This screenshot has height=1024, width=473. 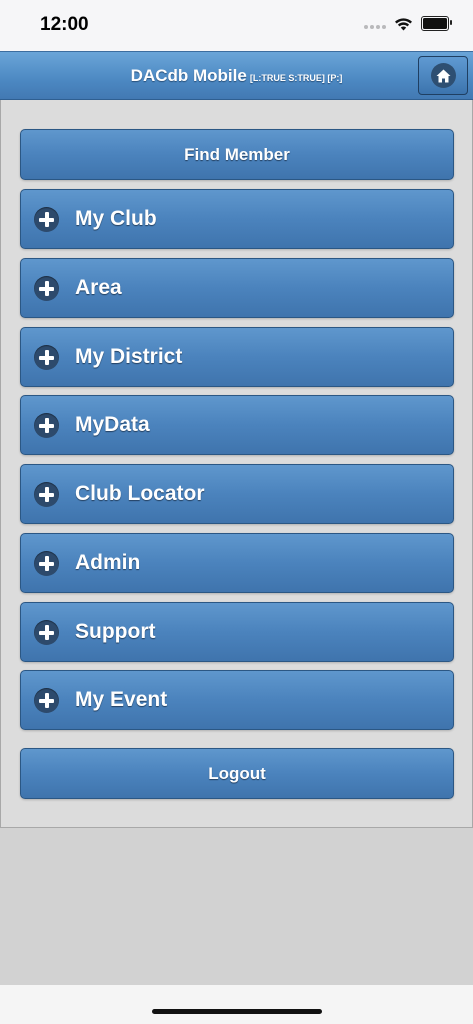 I want to click on menu-item-label: My District, so click(x=129, y=356).